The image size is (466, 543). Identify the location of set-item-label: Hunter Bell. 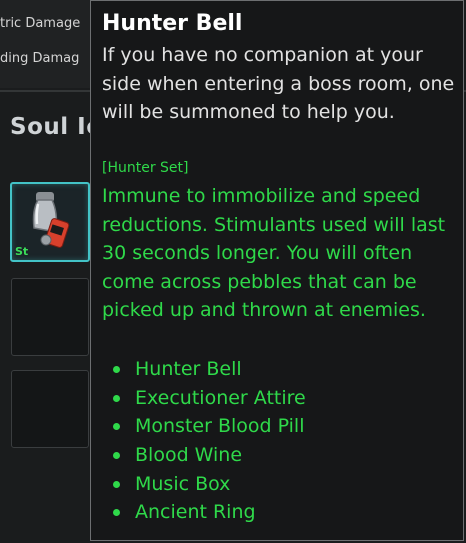
(188, 369).